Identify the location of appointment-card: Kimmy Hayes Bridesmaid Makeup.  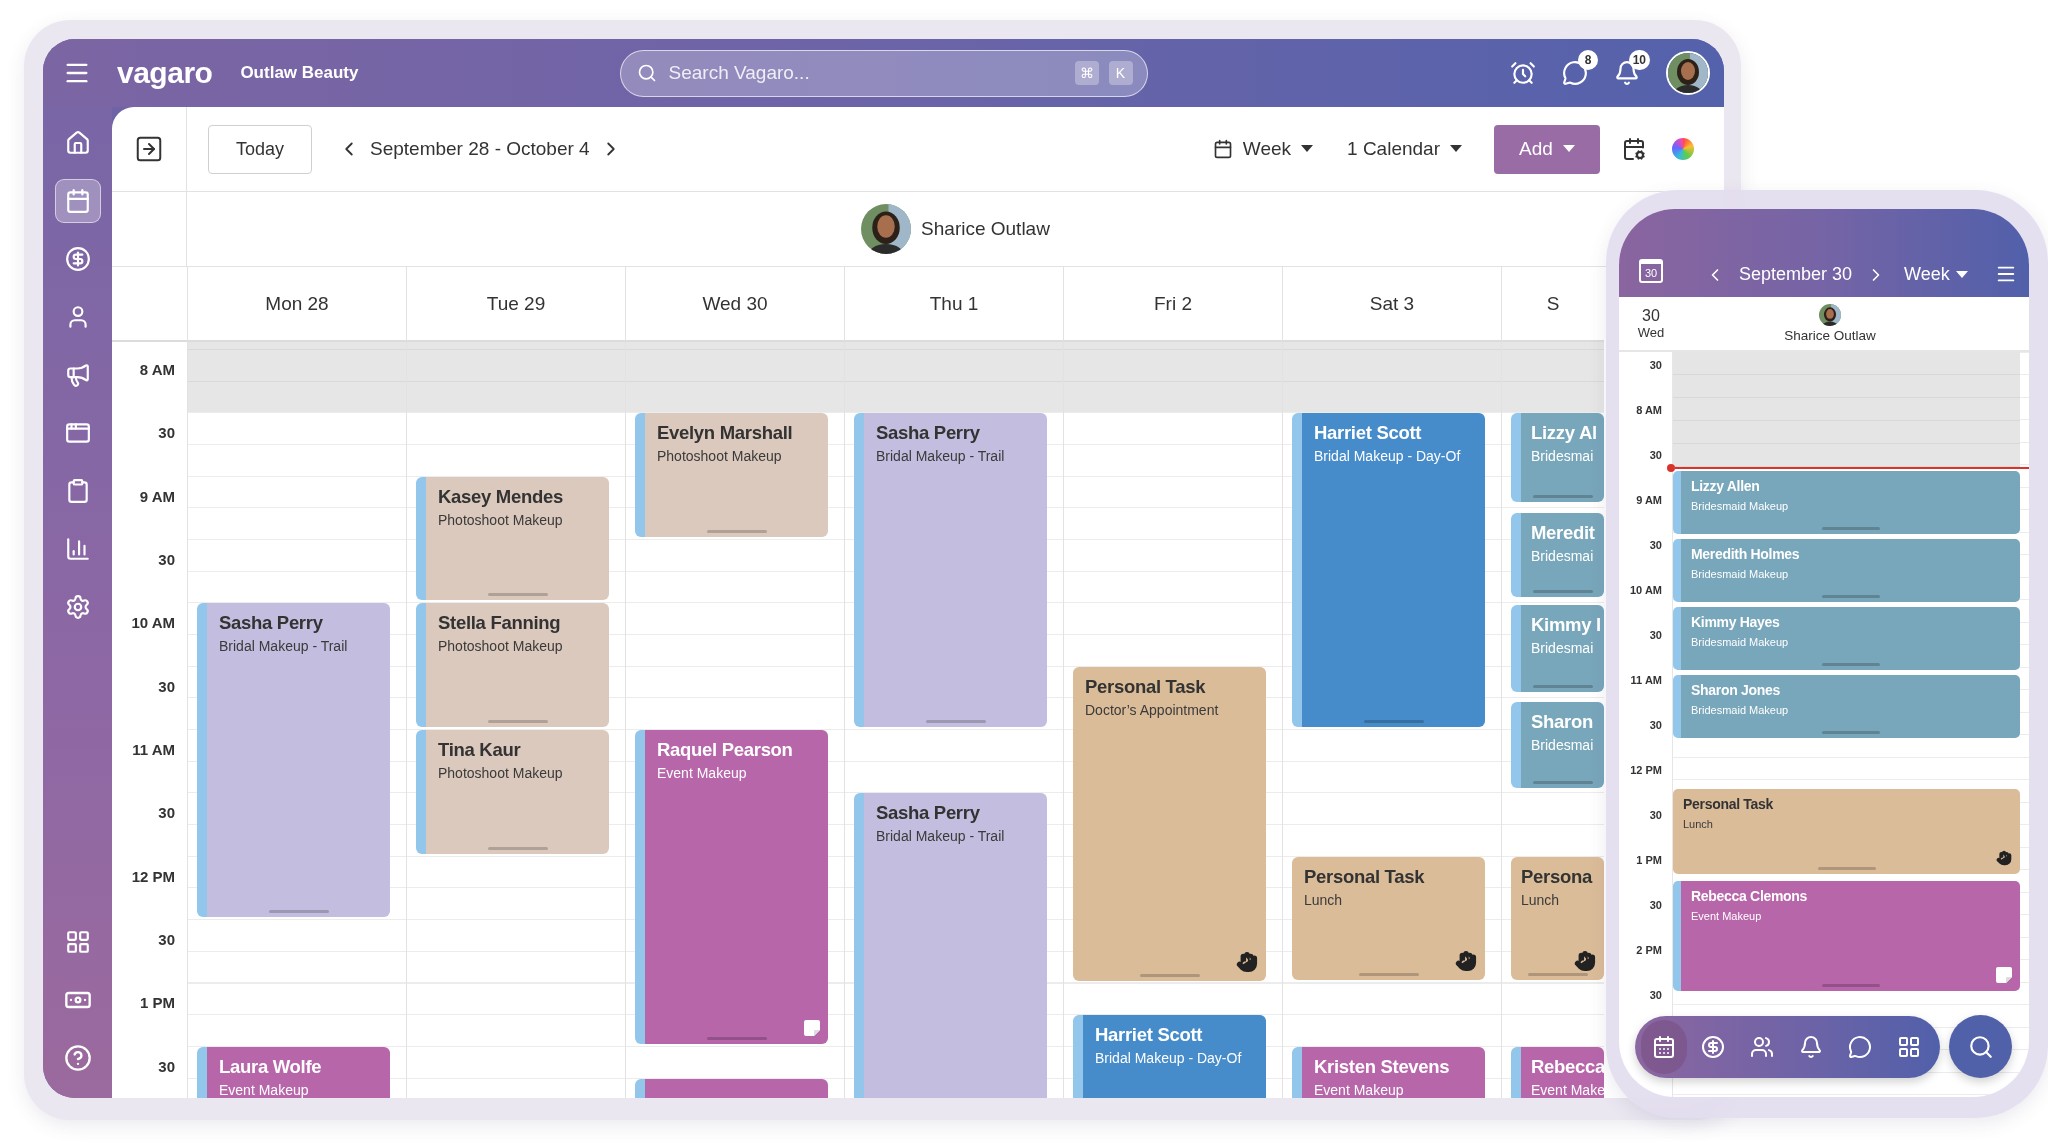
(1846, 638).